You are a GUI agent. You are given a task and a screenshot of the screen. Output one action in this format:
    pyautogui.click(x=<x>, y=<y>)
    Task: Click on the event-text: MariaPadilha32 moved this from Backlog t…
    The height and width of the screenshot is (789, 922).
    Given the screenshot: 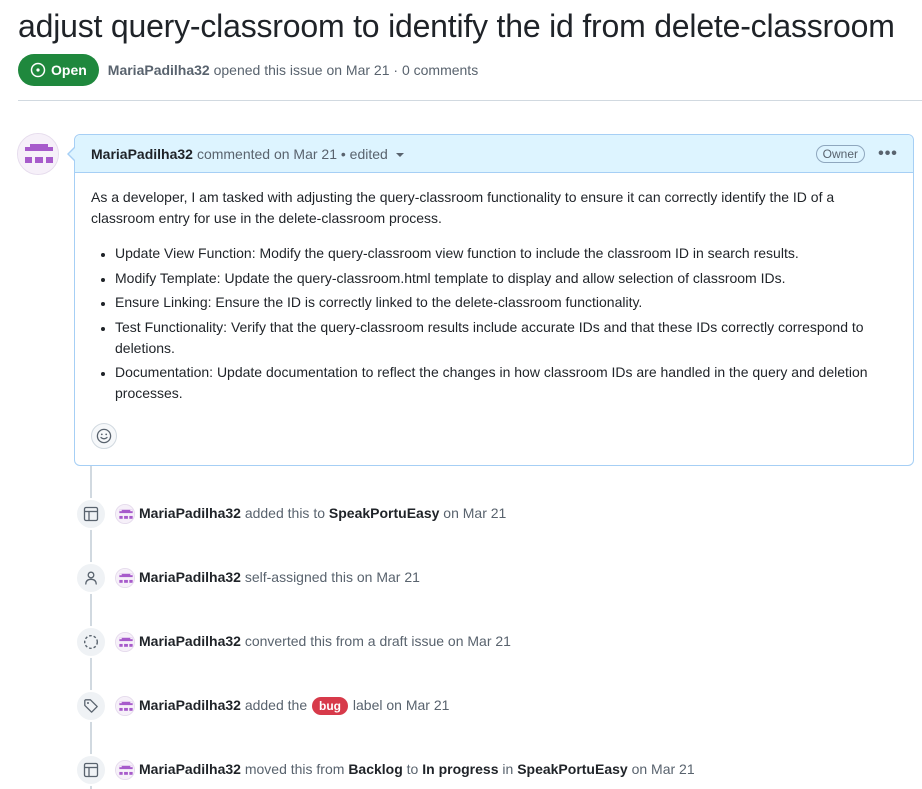 What is the action you would take?
    pyautogui.click(x=417, y=769)
    